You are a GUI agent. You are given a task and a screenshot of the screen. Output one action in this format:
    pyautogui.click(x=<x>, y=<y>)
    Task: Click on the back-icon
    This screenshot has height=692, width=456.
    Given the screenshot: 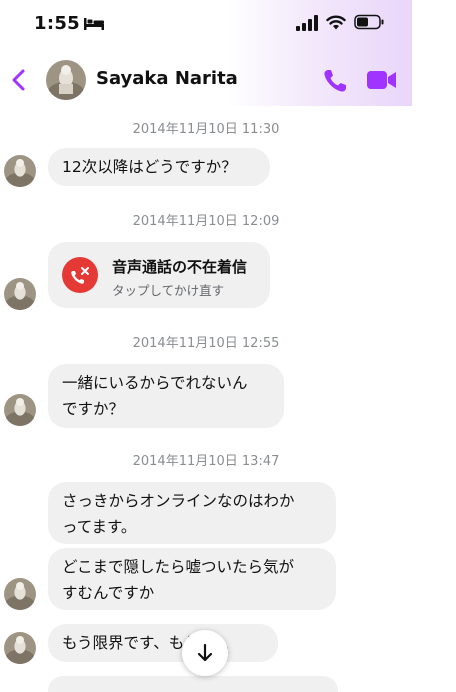 What is the action you would take?
    pyautogui.click(x=19, y=80)
    